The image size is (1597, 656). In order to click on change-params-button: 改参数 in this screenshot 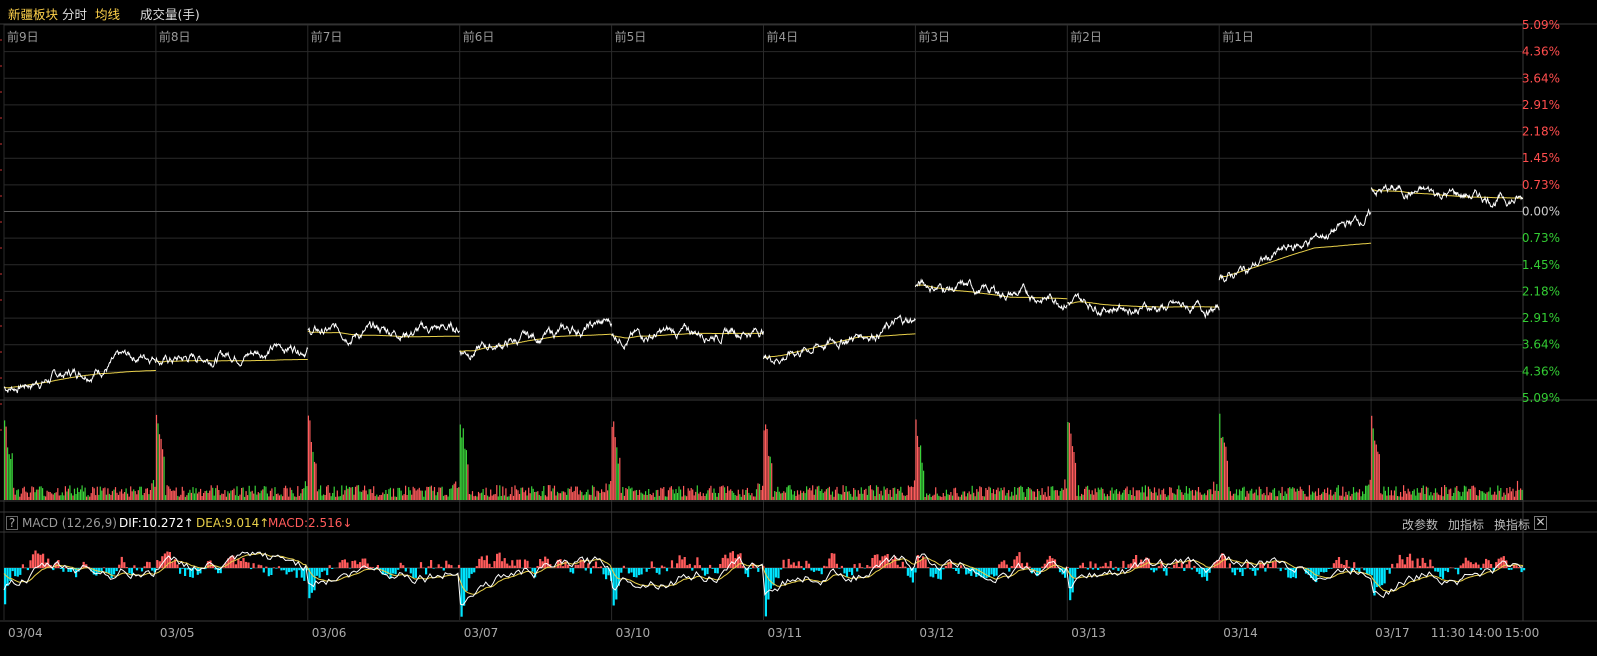, I will do `click(1420, 524)`.